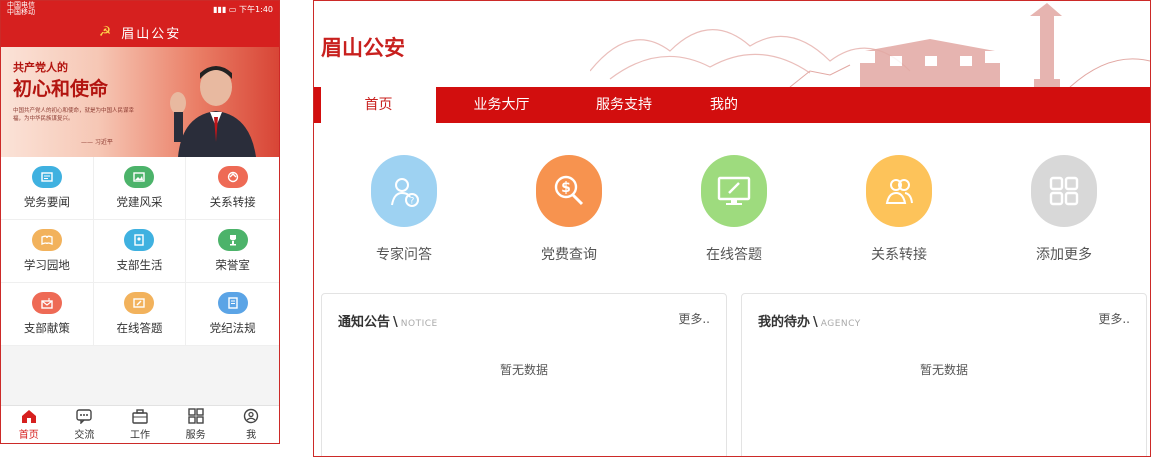 The width and height of the screenshot is (1152, 457). I want to click on notice-empty-text: 暂无数据, so click(523, 370).